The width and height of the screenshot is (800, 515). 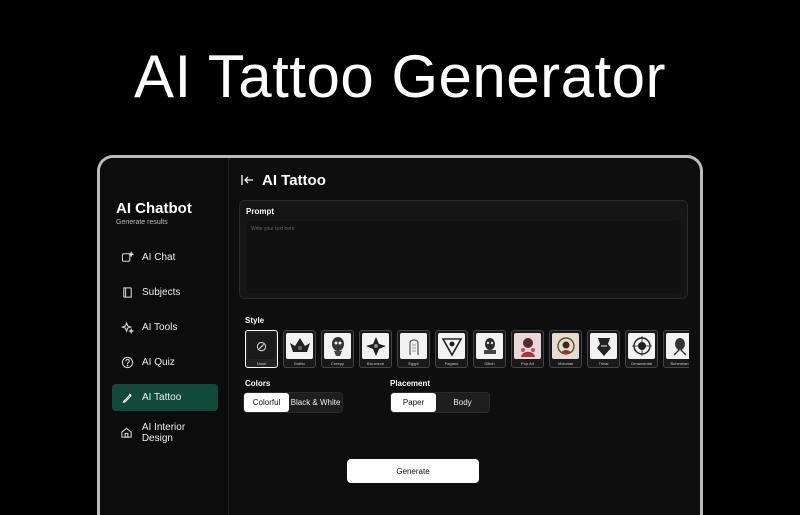 I want to click on style-label: Style, so click(x=255, y=320).